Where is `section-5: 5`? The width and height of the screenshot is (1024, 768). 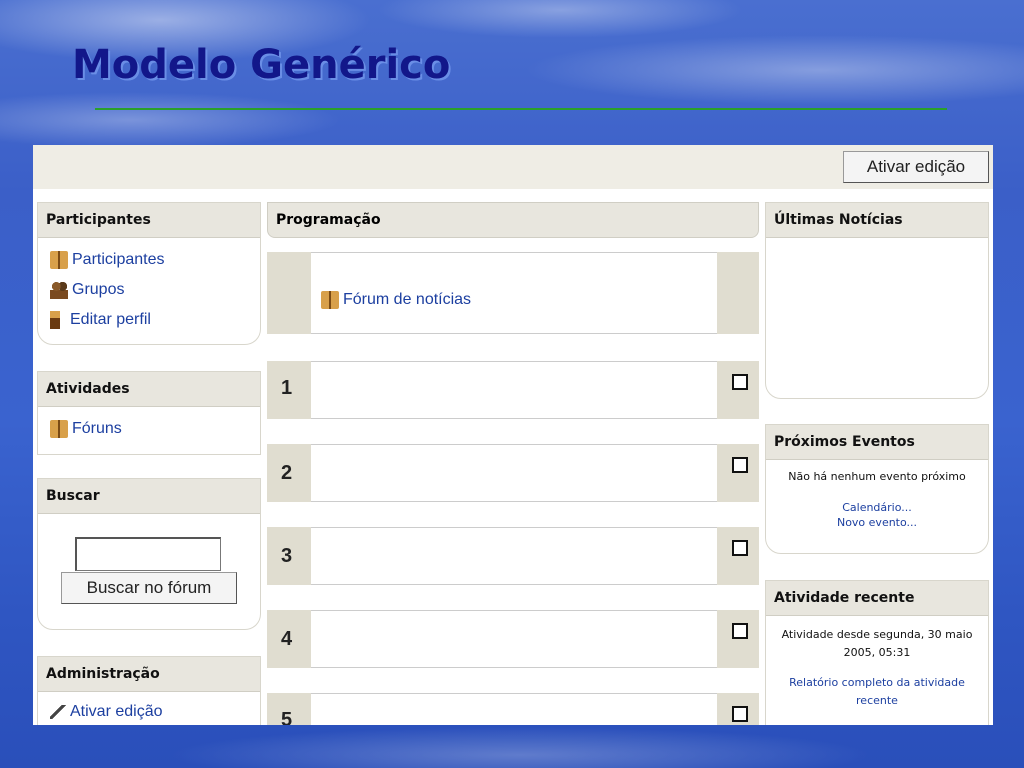 section-5: 5 is located at coordinates (513, 709).